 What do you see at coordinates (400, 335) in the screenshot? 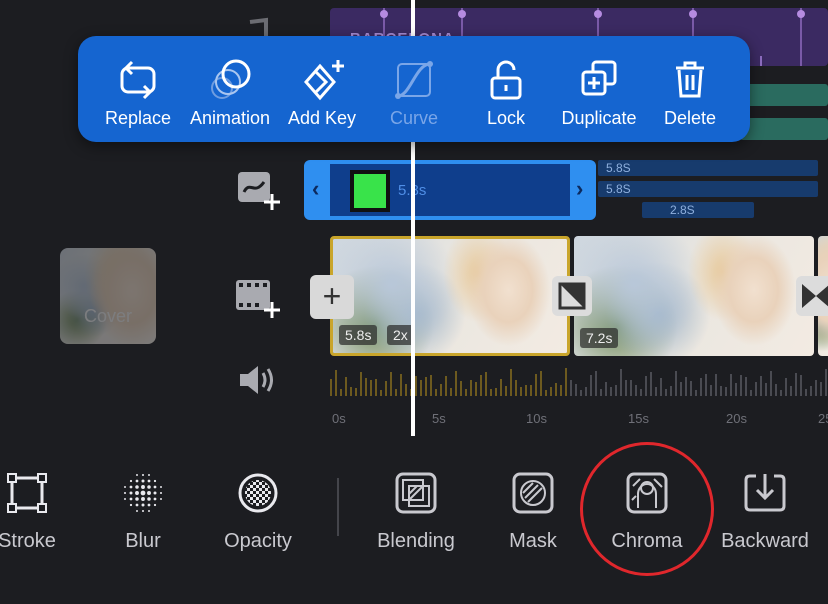
I see `clip-speed: 2x` at bounding box center [400, 335].